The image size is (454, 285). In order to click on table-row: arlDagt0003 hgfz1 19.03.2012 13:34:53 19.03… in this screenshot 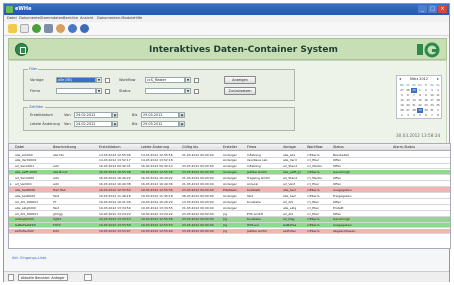, I will do `click(229, 219)`.